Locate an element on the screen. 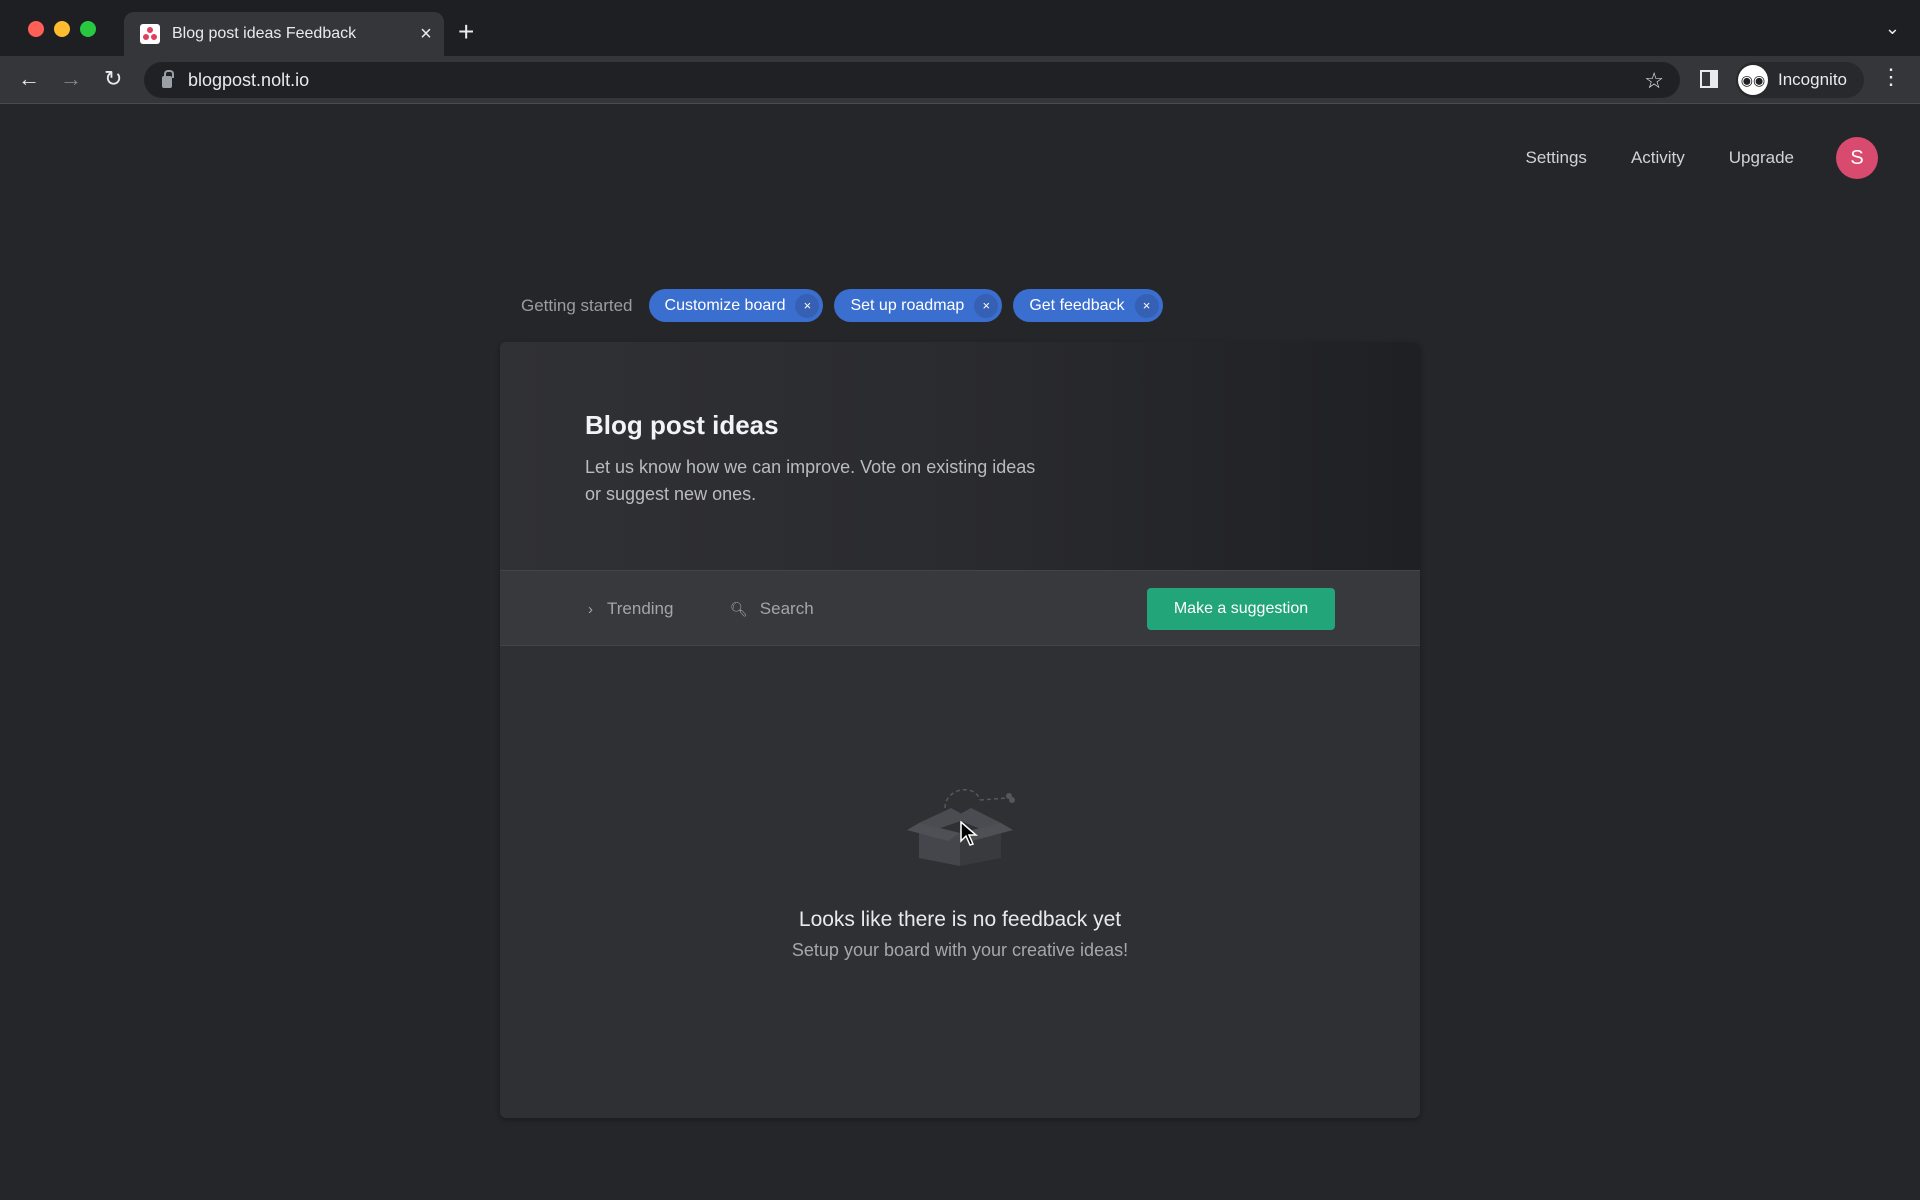 Image resolution: width=1920 pixels, height=1200 pixels. getting-started-label: Getting started is located at coordinates (577, 305).